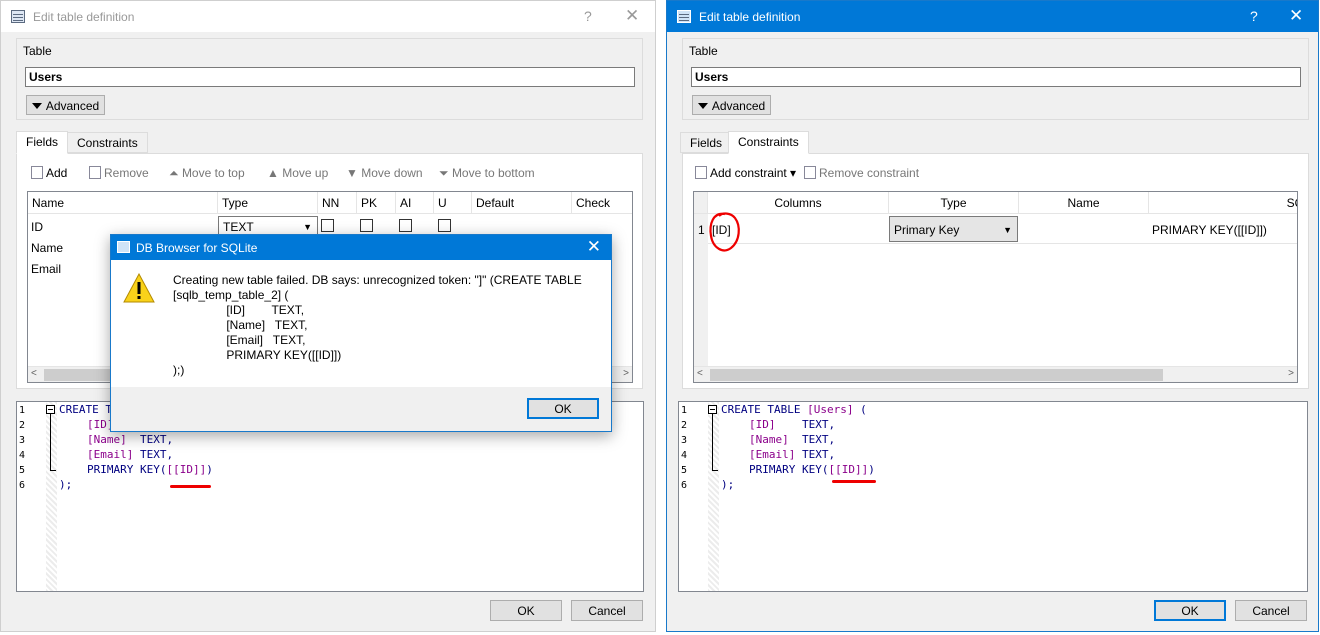  Describe the element at coordinates (810, 172) in the screenshot. I see `remove-icon` at that location.